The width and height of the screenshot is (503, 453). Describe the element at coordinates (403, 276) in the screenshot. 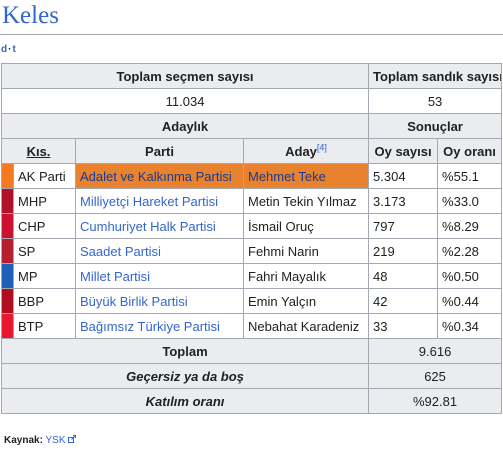

I see `votes-value: 48` at that location.